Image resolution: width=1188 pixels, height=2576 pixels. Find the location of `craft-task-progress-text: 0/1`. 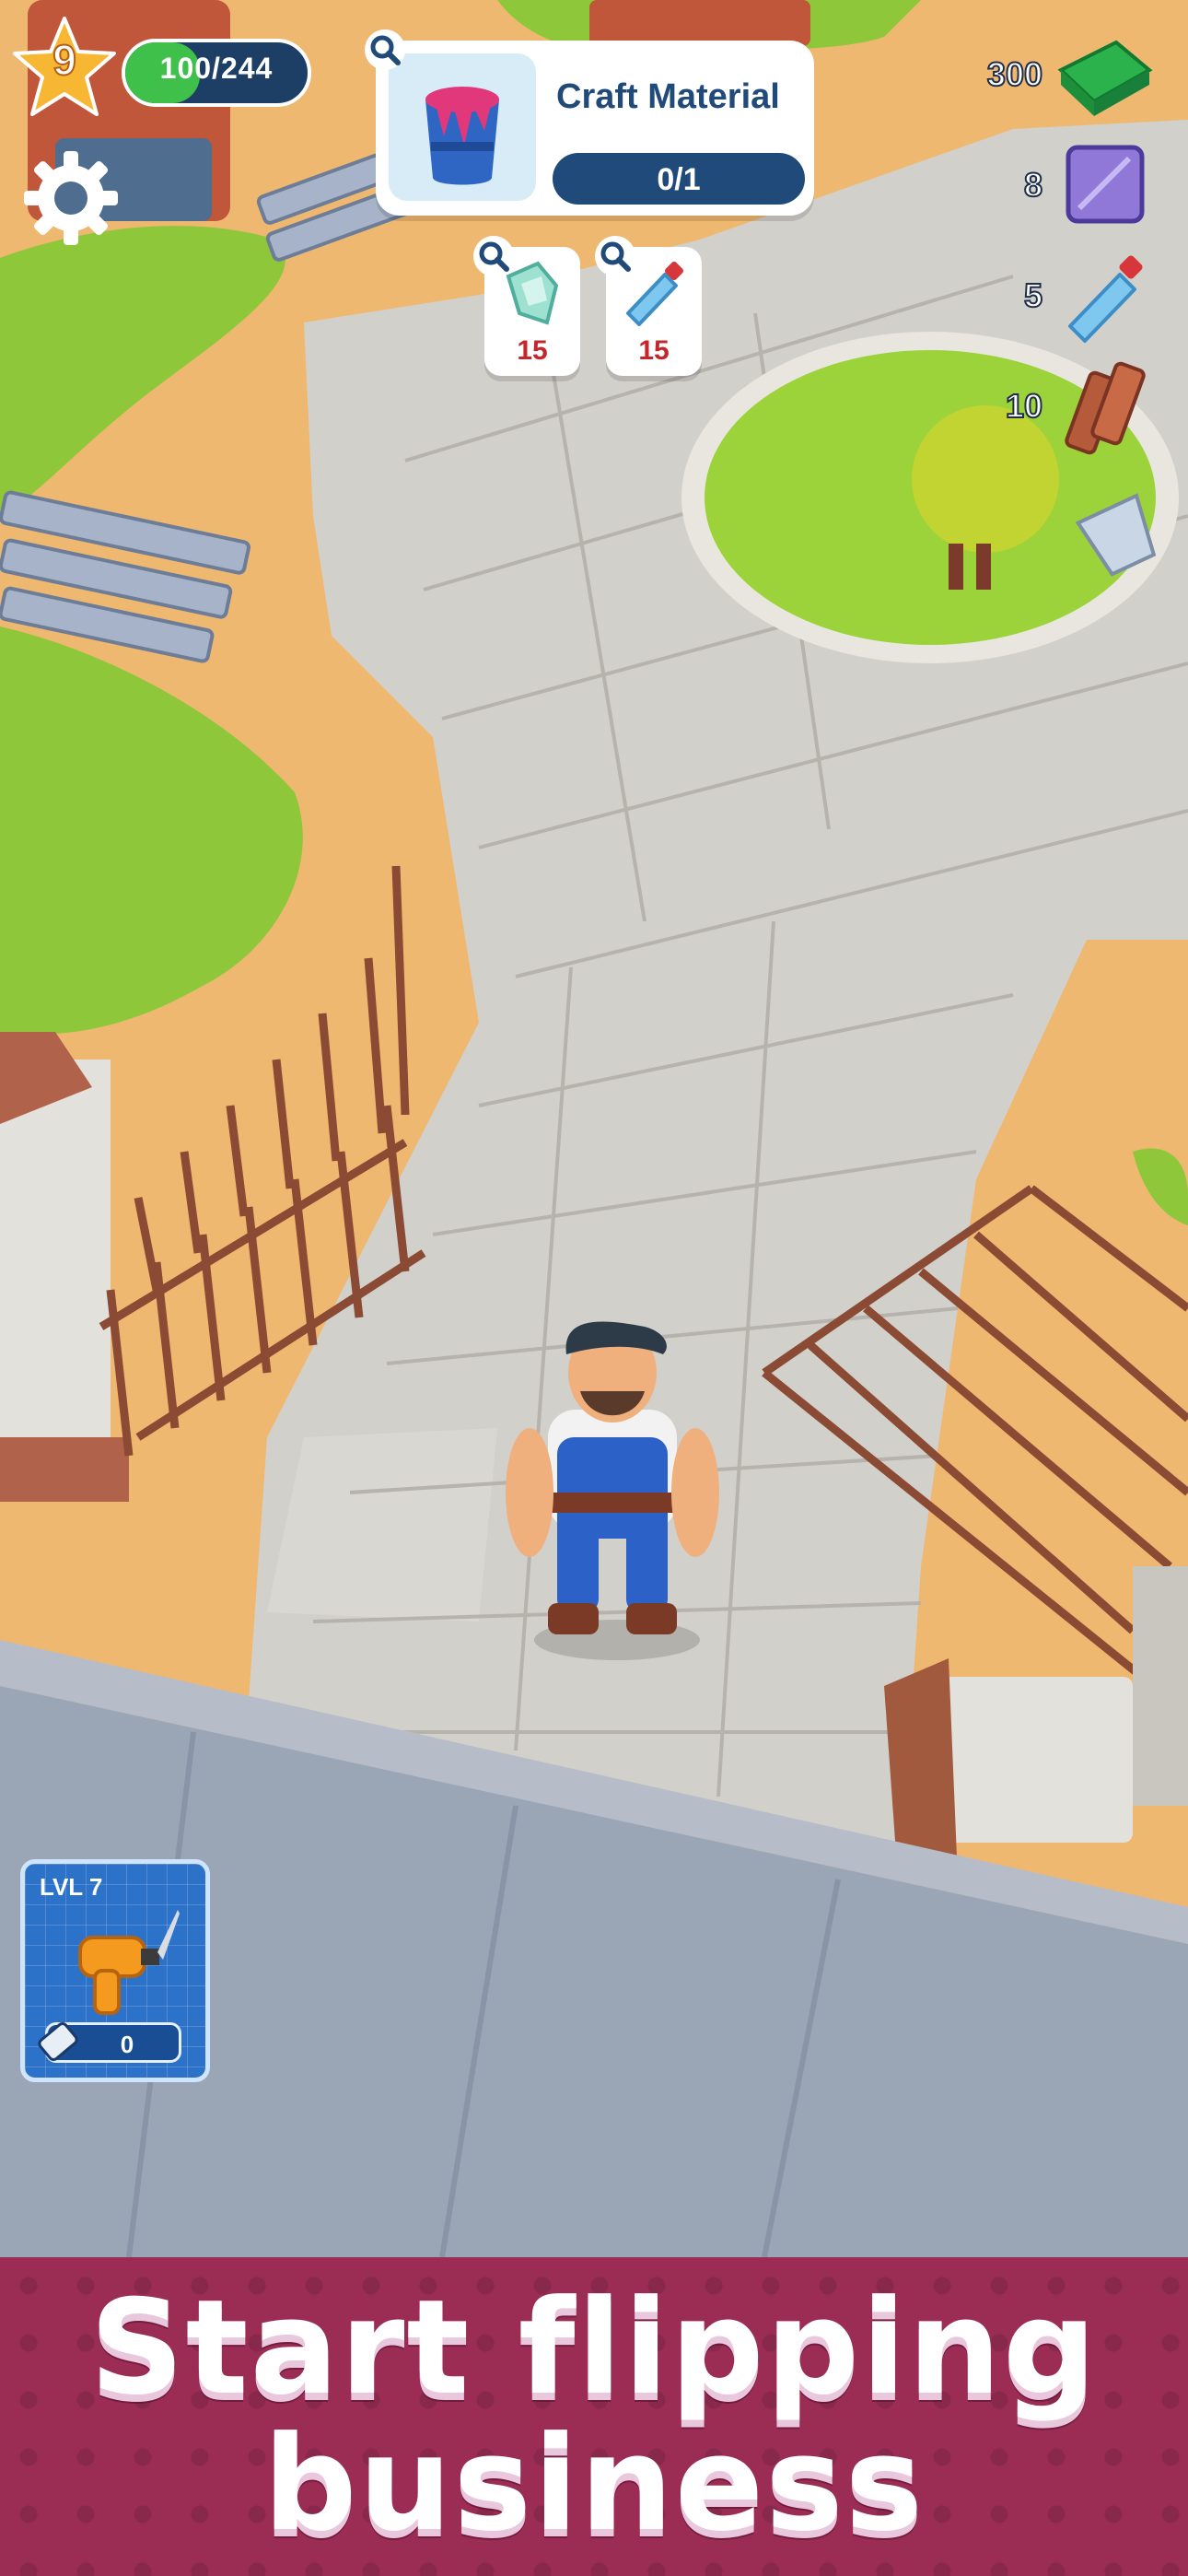

craft-task-progress-text: 0/1 is located at coordinates (679, 179).